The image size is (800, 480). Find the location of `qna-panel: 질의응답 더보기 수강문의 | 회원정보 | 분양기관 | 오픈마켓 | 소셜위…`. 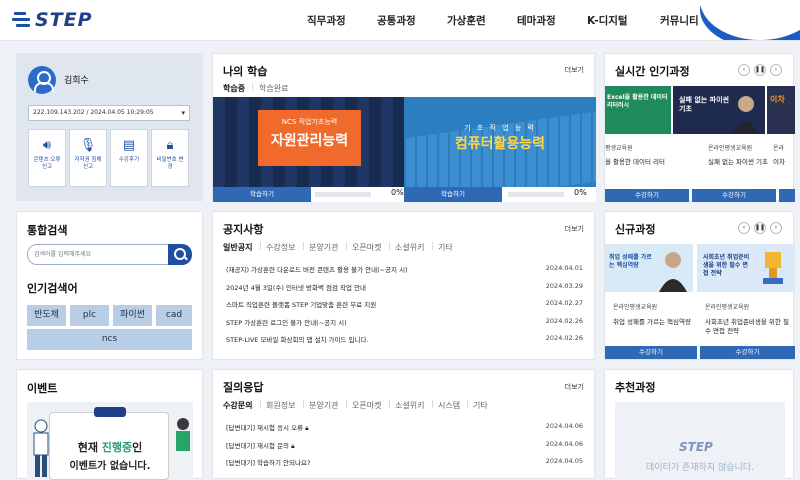

qna-panel: 질의응답 더보기 수강문의 | 회원정보 | 분양기관 | 오픈마켓 | 소셜위… is located at coordinates (403, 424).